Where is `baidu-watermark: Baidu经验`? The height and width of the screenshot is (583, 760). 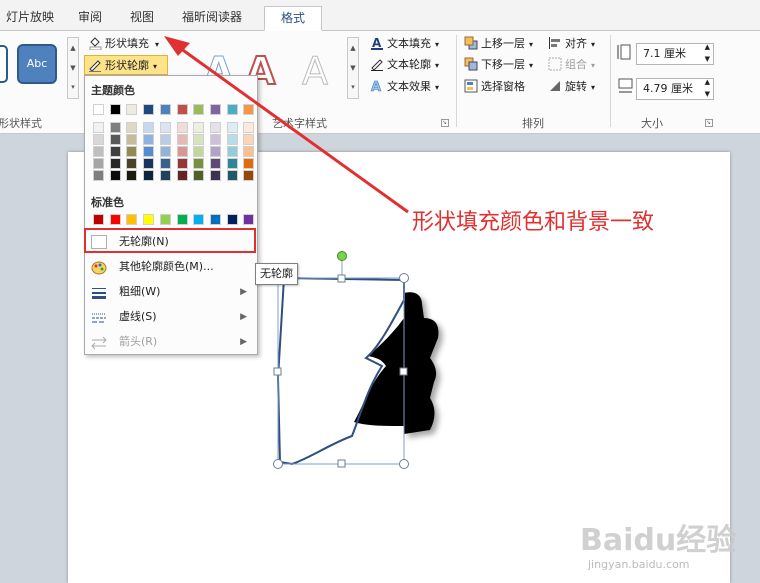
baidu-watermark: Baidu经验 is located at coordinates (658, 540).